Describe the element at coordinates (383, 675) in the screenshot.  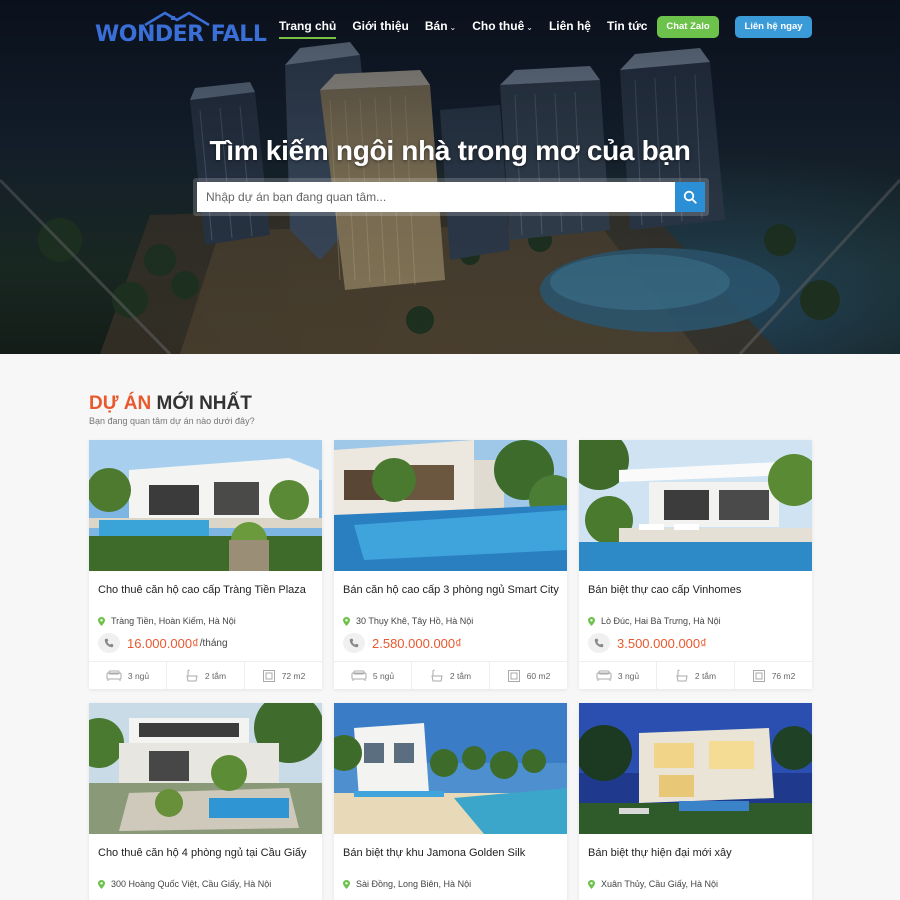
I see `feature-text: 5 ngủ` at that location.